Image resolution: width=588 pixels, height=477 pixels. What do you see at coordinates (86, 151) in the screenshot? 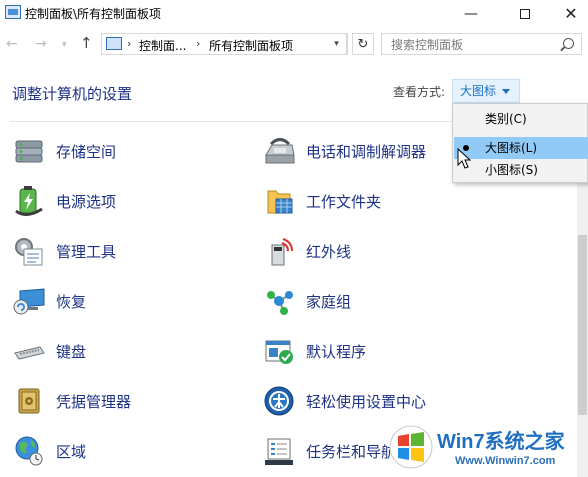
I see `item-label: 存储空间` at bounding box center [86, 151].